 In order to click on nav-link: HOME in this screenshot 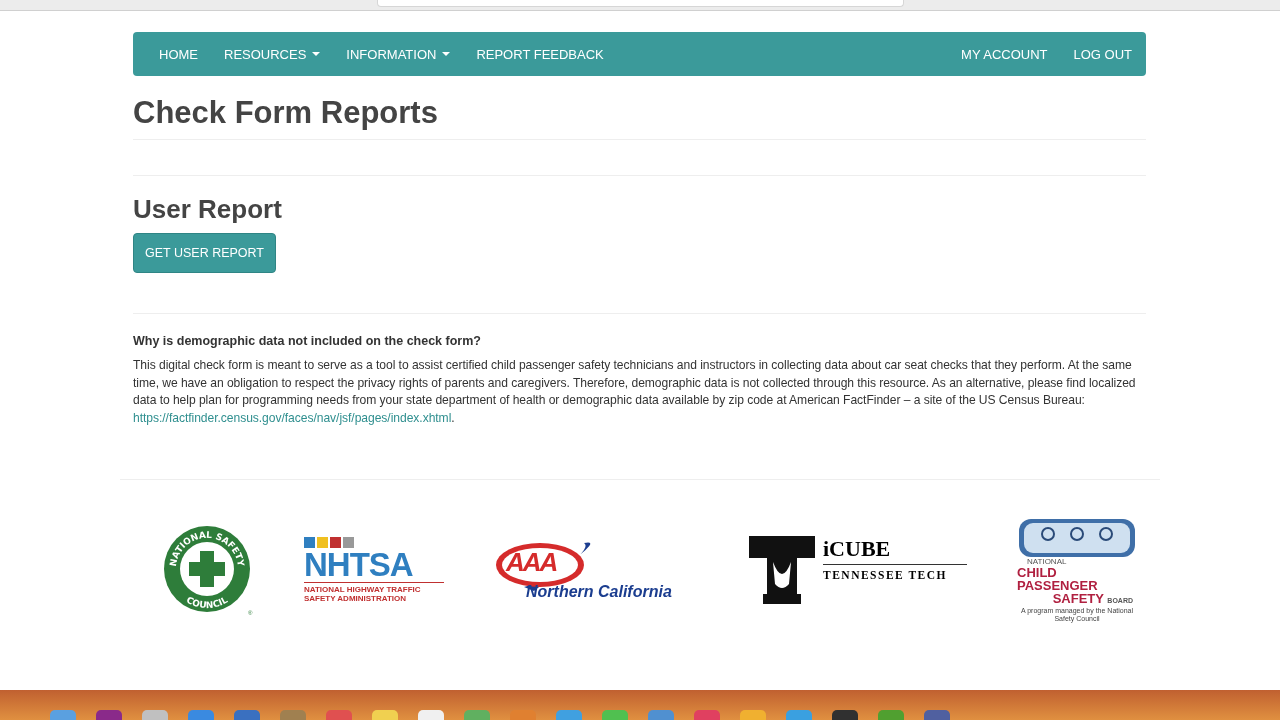, I will do `click(178, 54)`.